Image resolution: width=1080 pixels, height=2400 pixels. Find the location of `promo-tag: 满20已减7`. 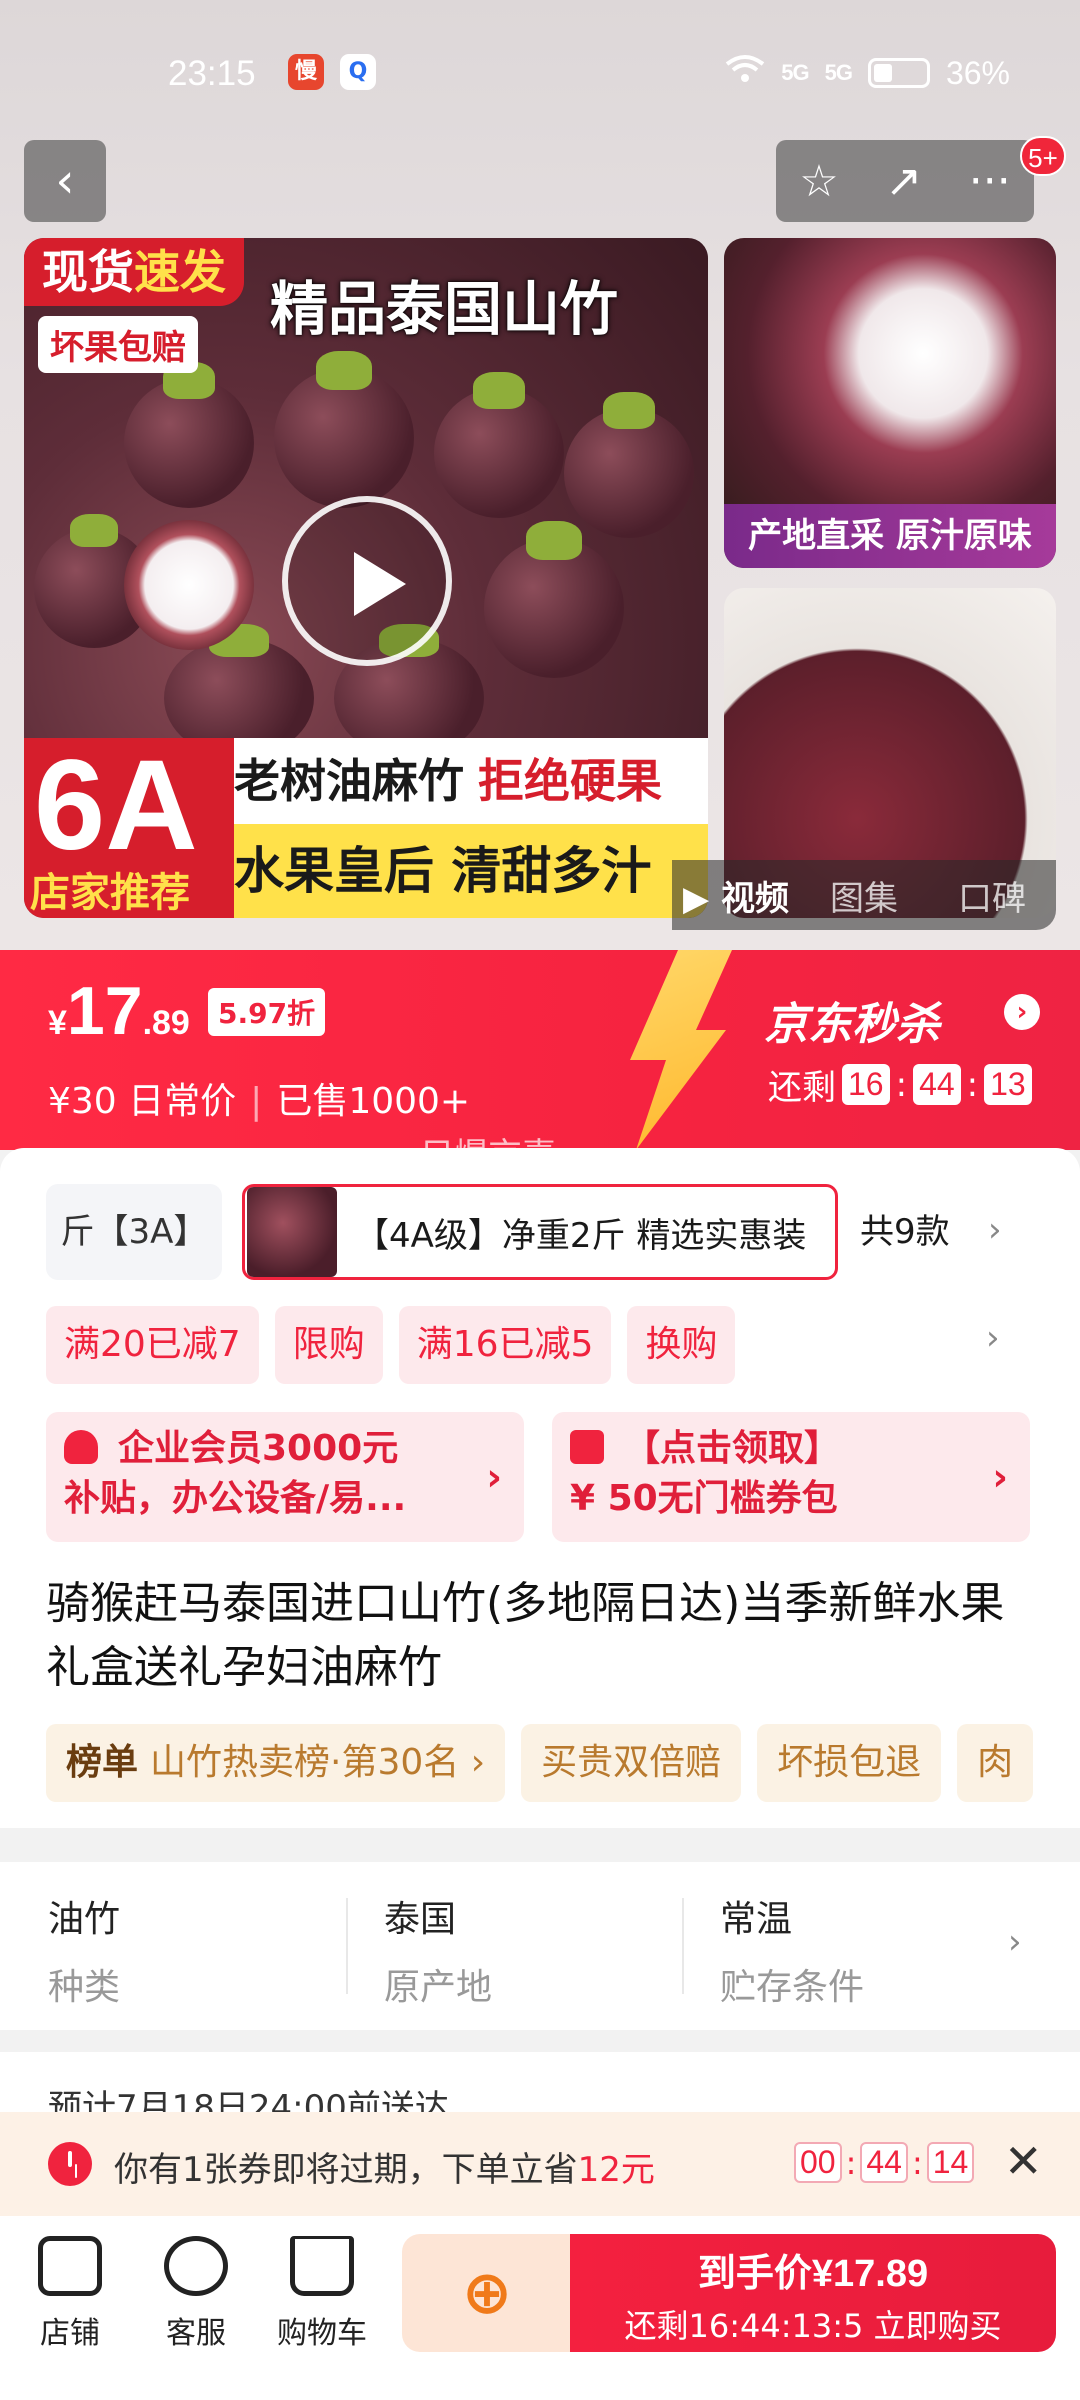

promo-tag: 满20已减7 is located at coordinates (152, 1345).